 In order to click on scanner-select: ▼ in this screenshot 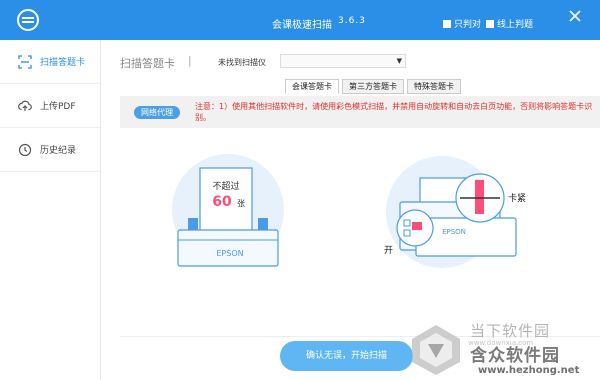, I will do `click(343, 61)`.